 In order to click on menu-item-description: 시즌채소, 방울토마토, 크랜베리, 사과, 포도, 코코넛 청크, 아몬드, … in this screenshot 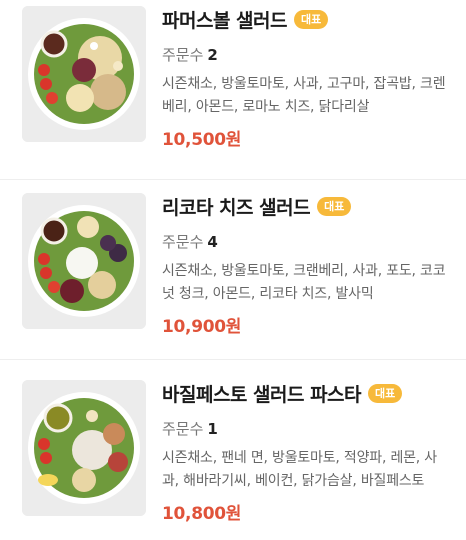, I will do `click(304, 282)`.